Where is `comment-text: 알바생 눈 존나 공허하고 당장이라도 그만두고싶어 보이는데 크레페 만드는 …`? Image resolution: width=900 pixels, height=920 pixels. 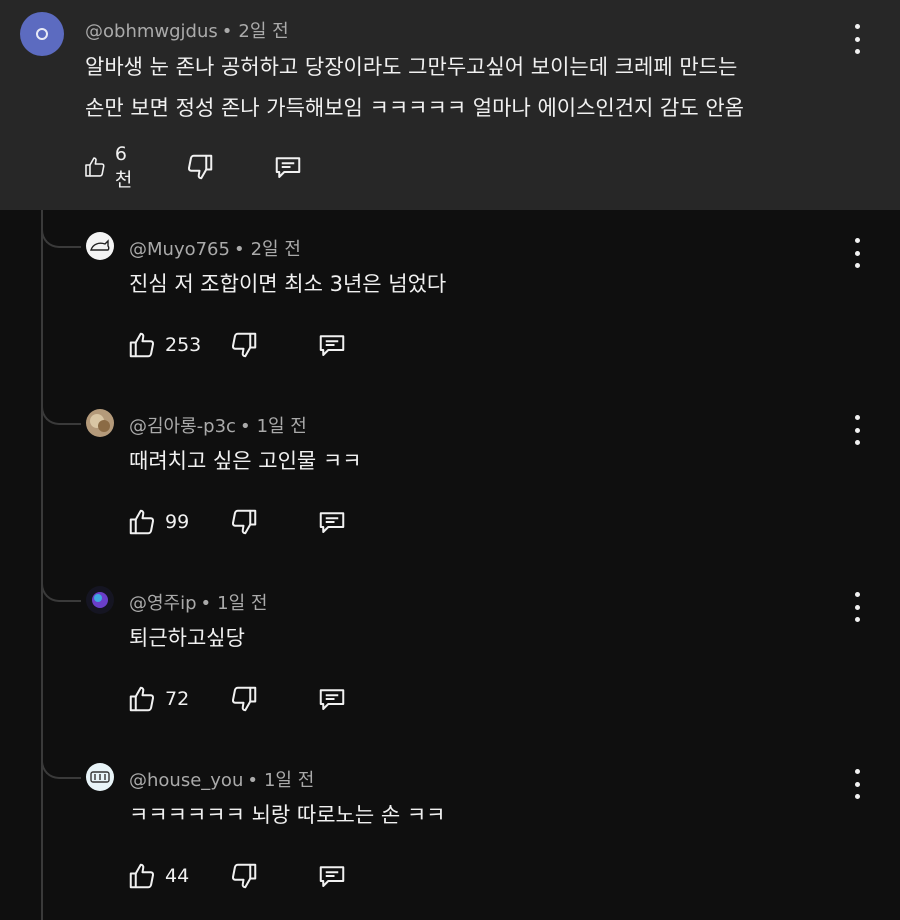
comment-text: 알바생 눈 존나 공허하고 당장이라도 그만두고싶어 보이는데 크레페 만드는 … is located at coordinates (414, 88).